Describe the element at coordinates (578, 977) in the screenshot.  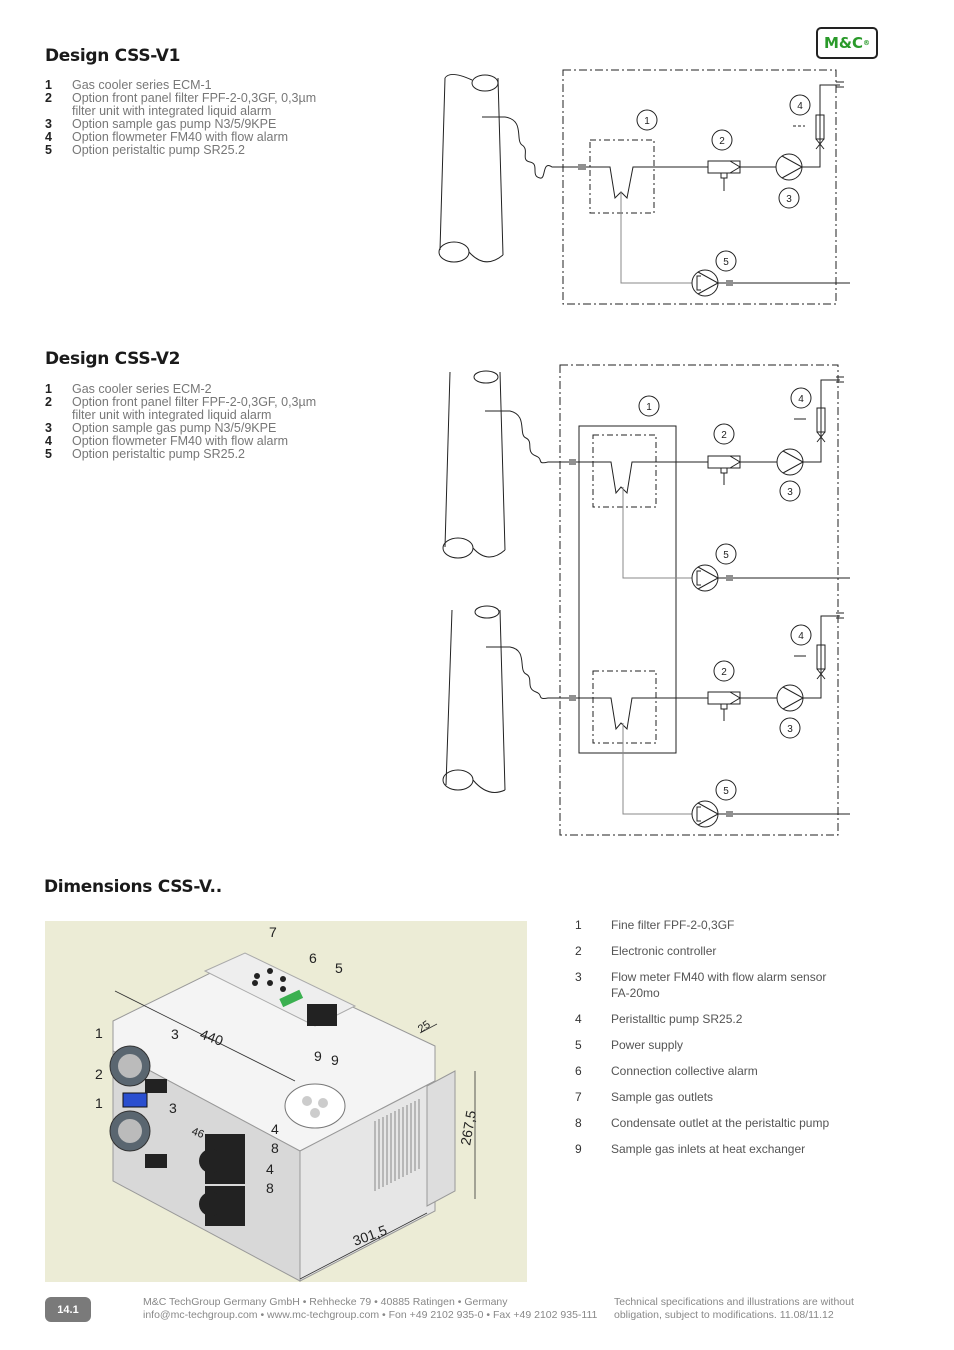
I see `legend-num: 3` at that location.